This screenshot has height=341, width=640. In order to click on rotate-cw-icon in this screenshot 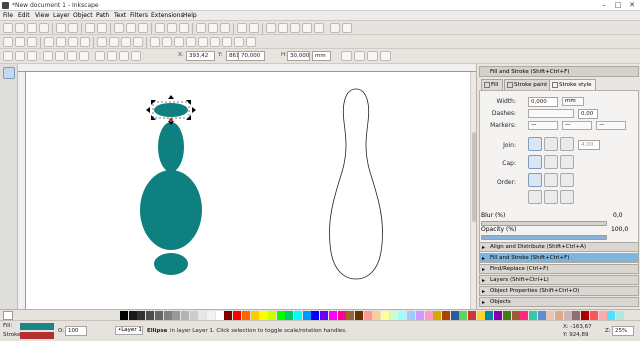, I will do `click(61, 42)`.